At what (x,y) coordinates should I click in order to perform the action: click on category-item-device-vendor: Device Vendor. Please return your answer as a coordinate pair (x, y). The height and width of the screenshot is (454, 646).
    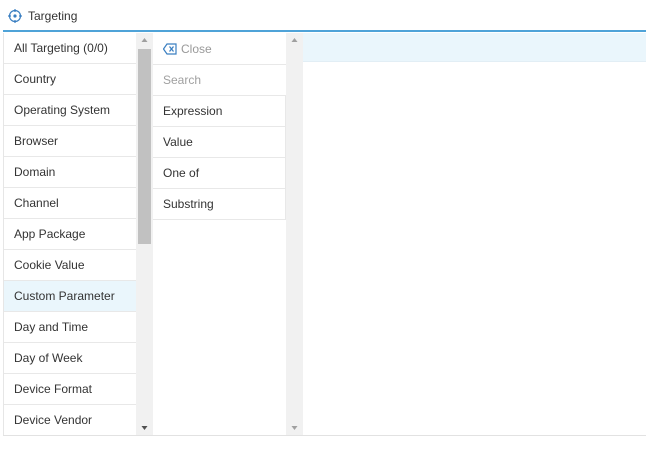
    Looking at the image, I should click on (70, 420).